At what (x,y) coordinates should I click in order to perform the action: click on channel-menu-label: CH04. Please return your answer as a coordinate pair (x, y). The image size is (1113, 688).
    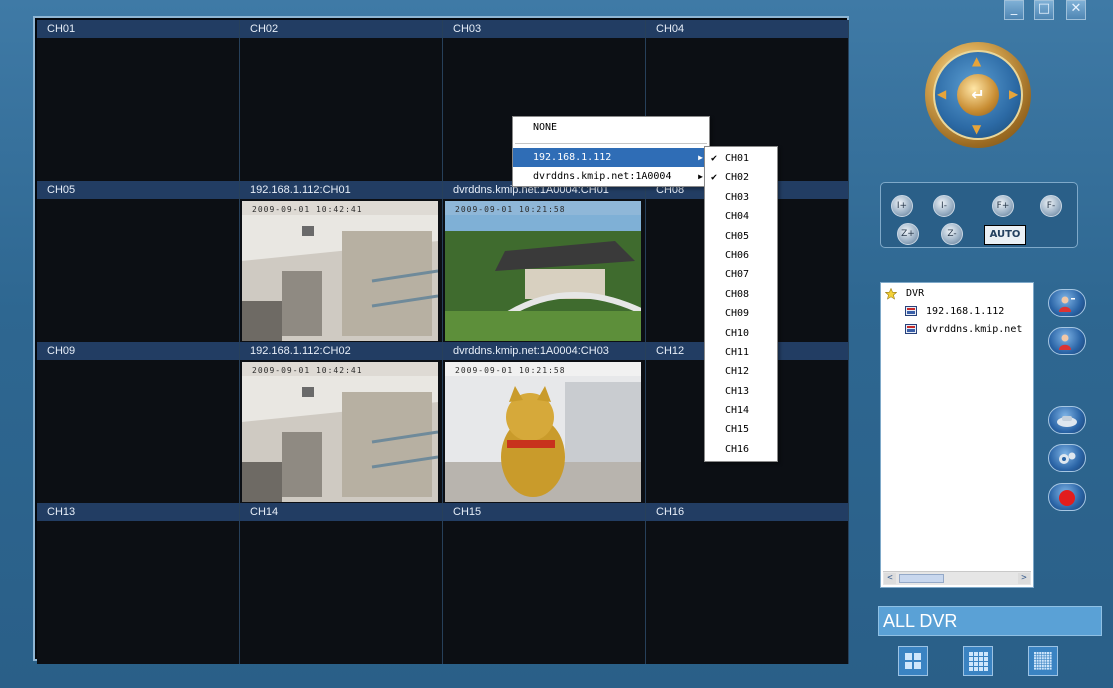
    Looking at the image, I should click on (737, 217).